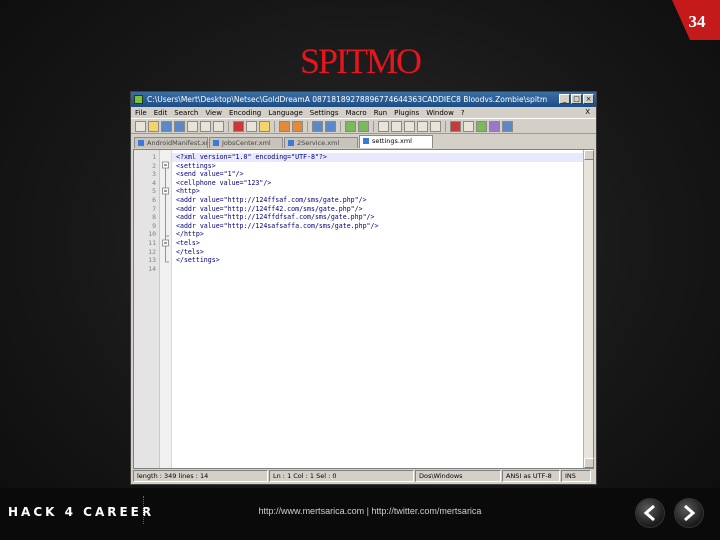  Describe the element at coordinates (154, 157) in the screenshot. I see `line-number: 1` at that location.